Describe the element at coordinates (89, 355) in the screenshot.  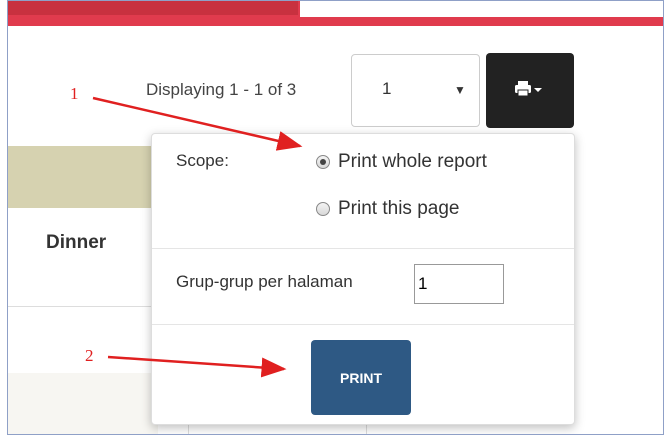
I see `annotation-label-2: 2` at that location.